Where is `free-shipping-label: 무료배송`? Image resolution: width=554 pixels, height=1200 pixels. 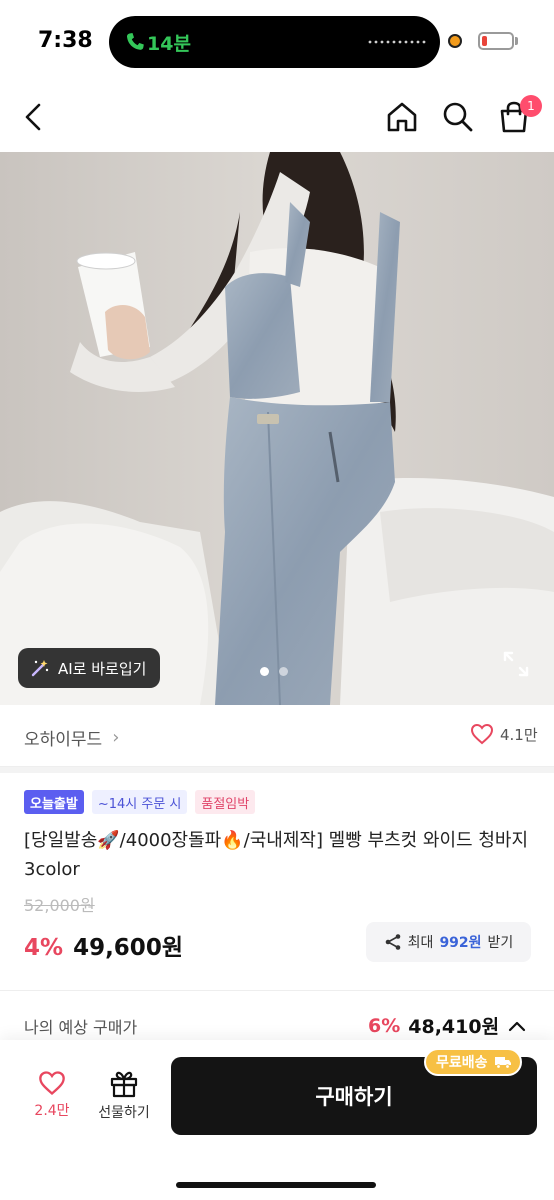
free-shipping-label: 무료배송 is located at coordinates (462, 1063).